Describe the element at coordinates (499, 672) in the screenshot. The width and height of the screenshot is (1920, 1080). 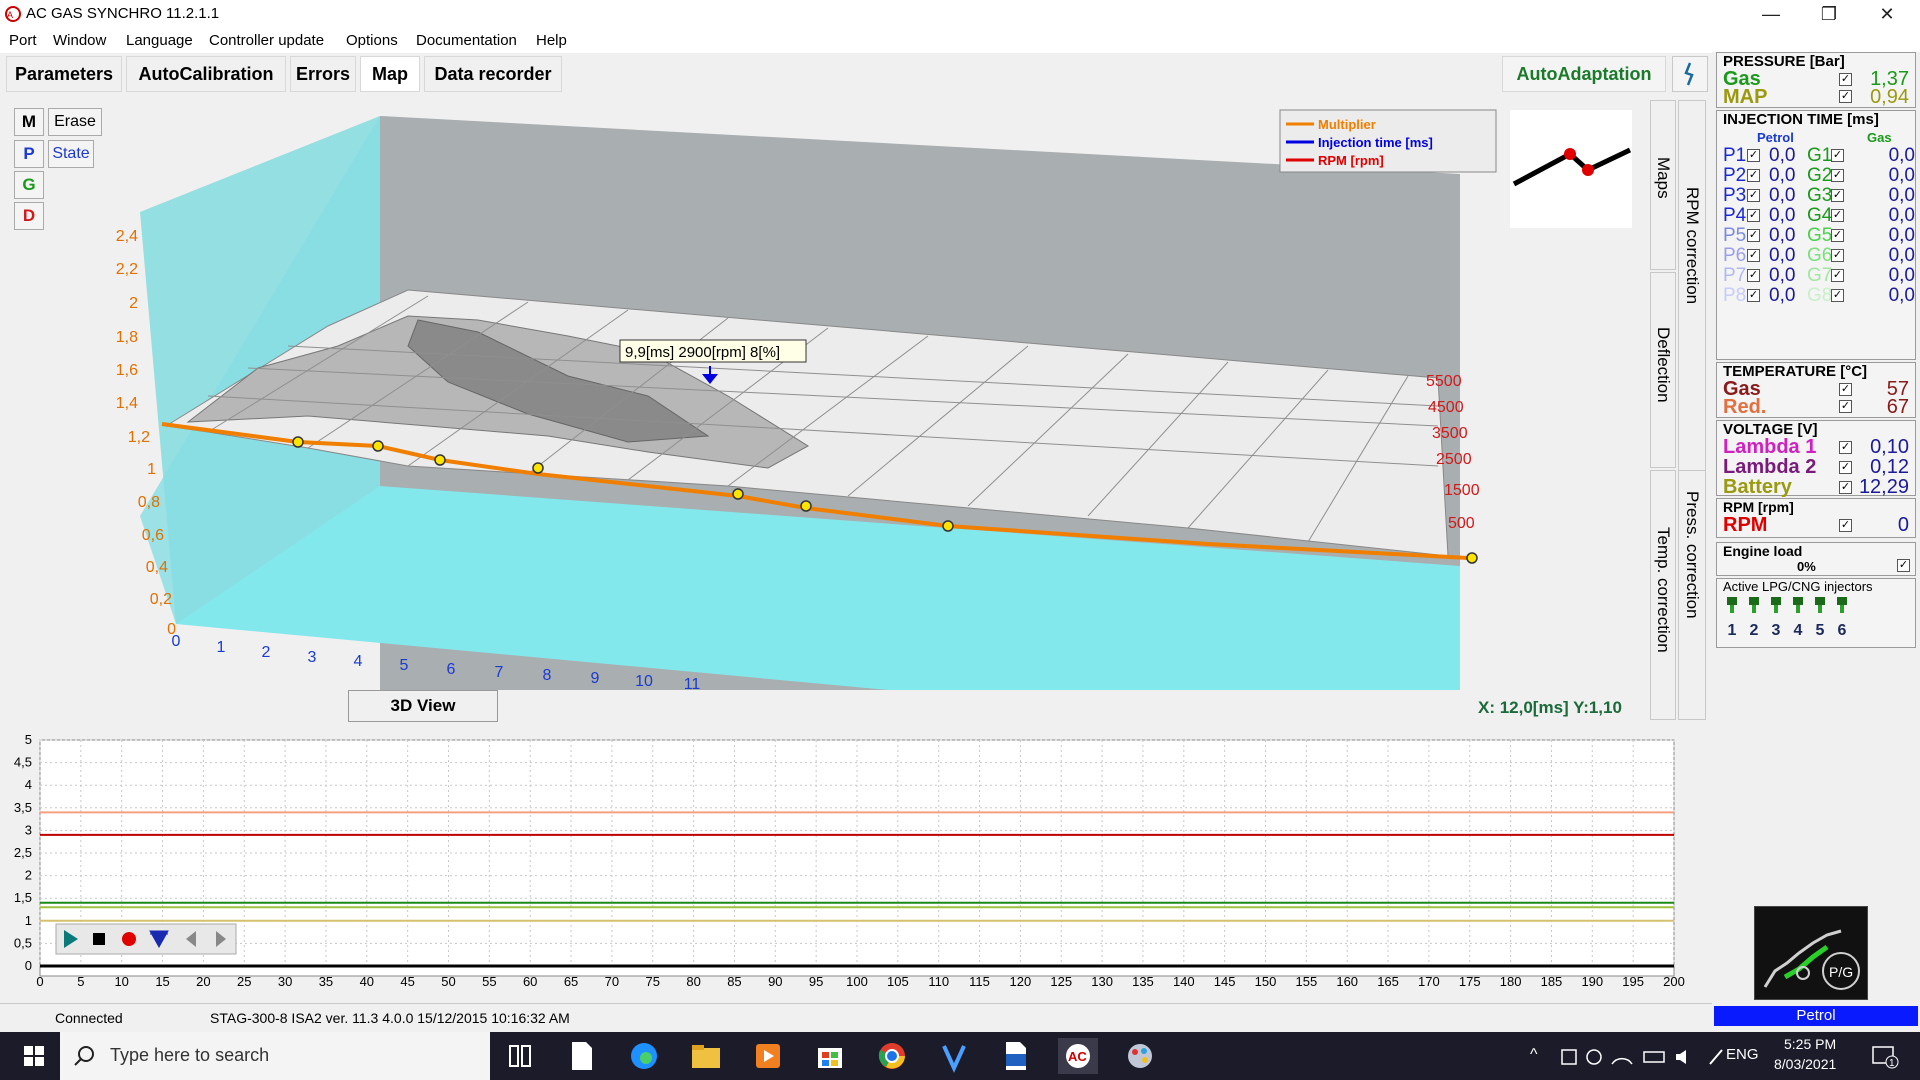
I see `x-tick: 7` at that location.